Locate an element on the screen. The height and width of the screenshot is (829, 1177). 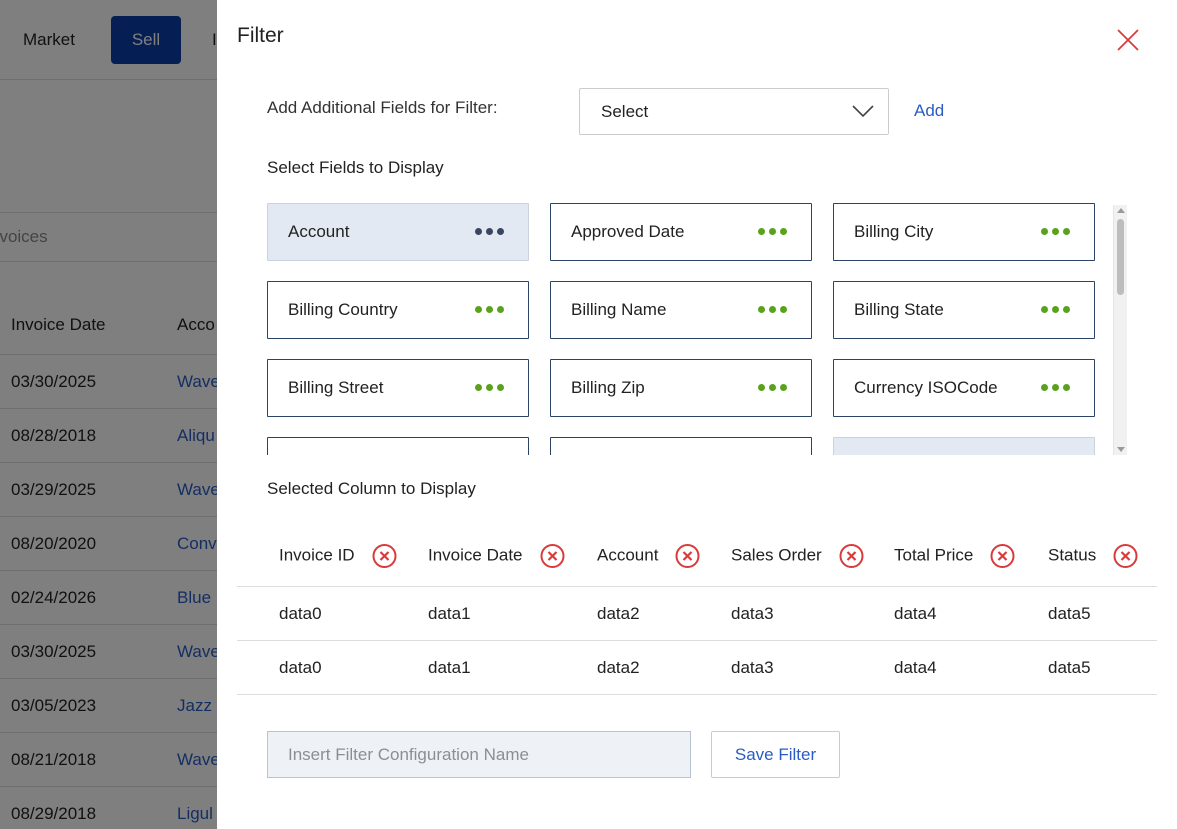
field-card-label: Currency ISOCode is located at coordinates (926, 387).